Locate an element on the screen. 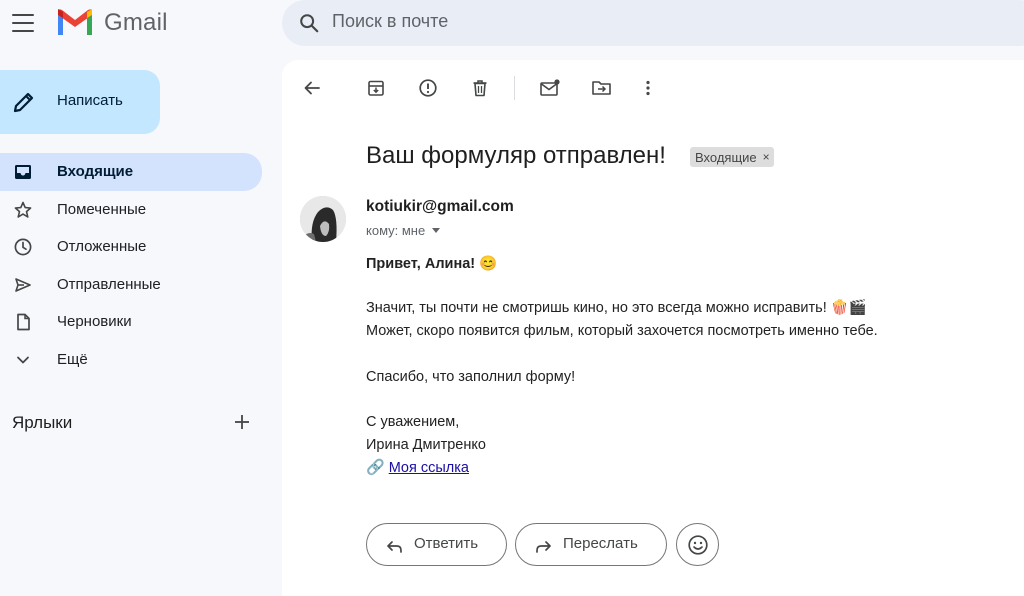 The image size is (1024, 596). labels-section-header: Ярлыки is located at coordinates (132, 424).